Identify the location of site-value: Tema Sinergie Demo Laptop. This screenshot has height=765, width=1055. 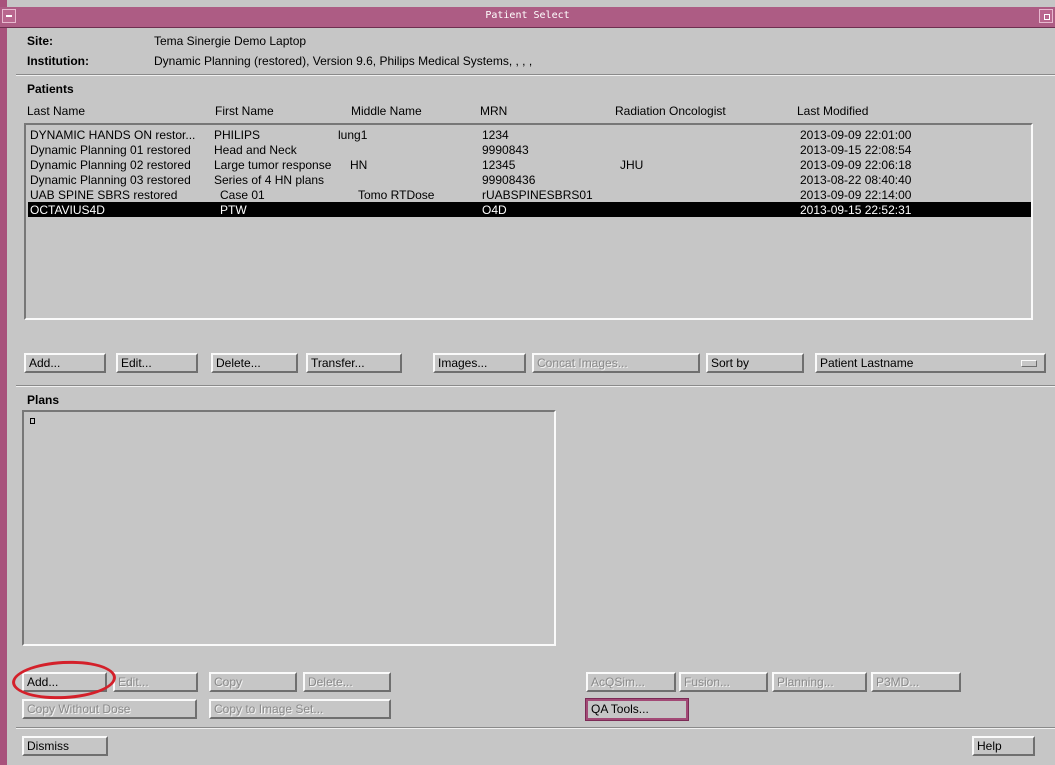
(230, 41).